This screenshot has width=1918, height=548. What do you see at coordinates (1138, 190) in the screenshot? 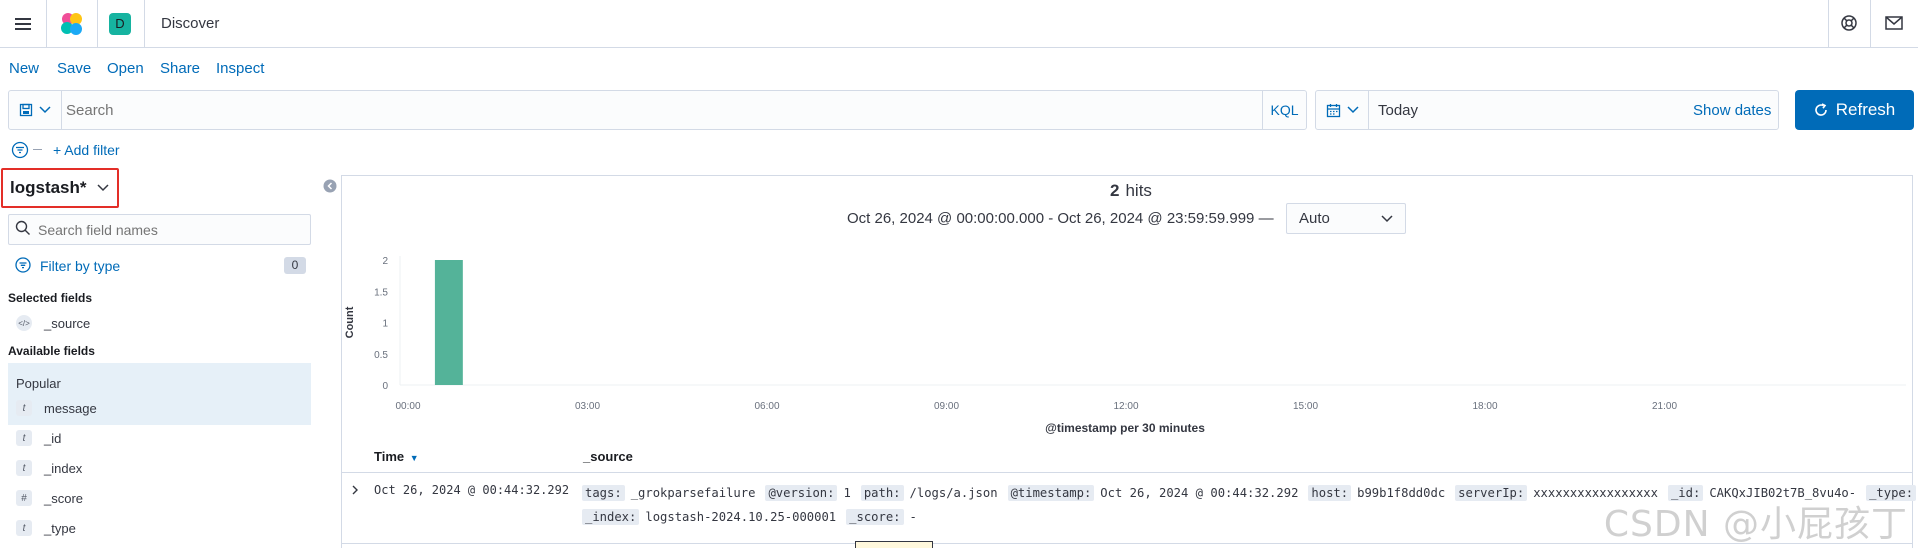
I see `hits-label: hits` at bounding box center [1138, 190].